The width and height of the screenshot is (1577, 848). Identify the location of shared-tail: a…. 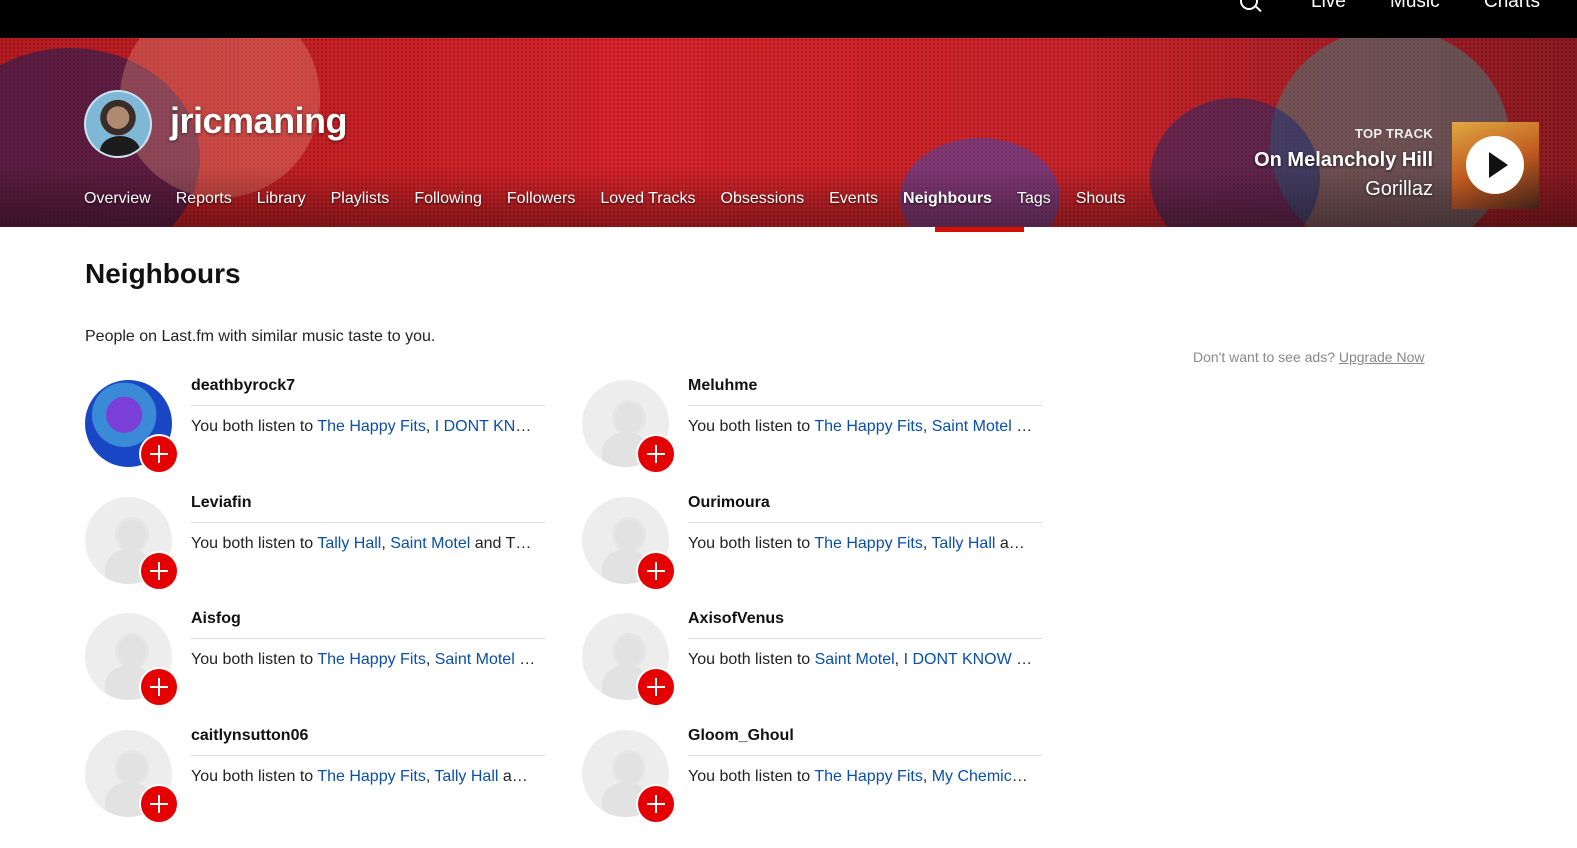
(1010, 543).